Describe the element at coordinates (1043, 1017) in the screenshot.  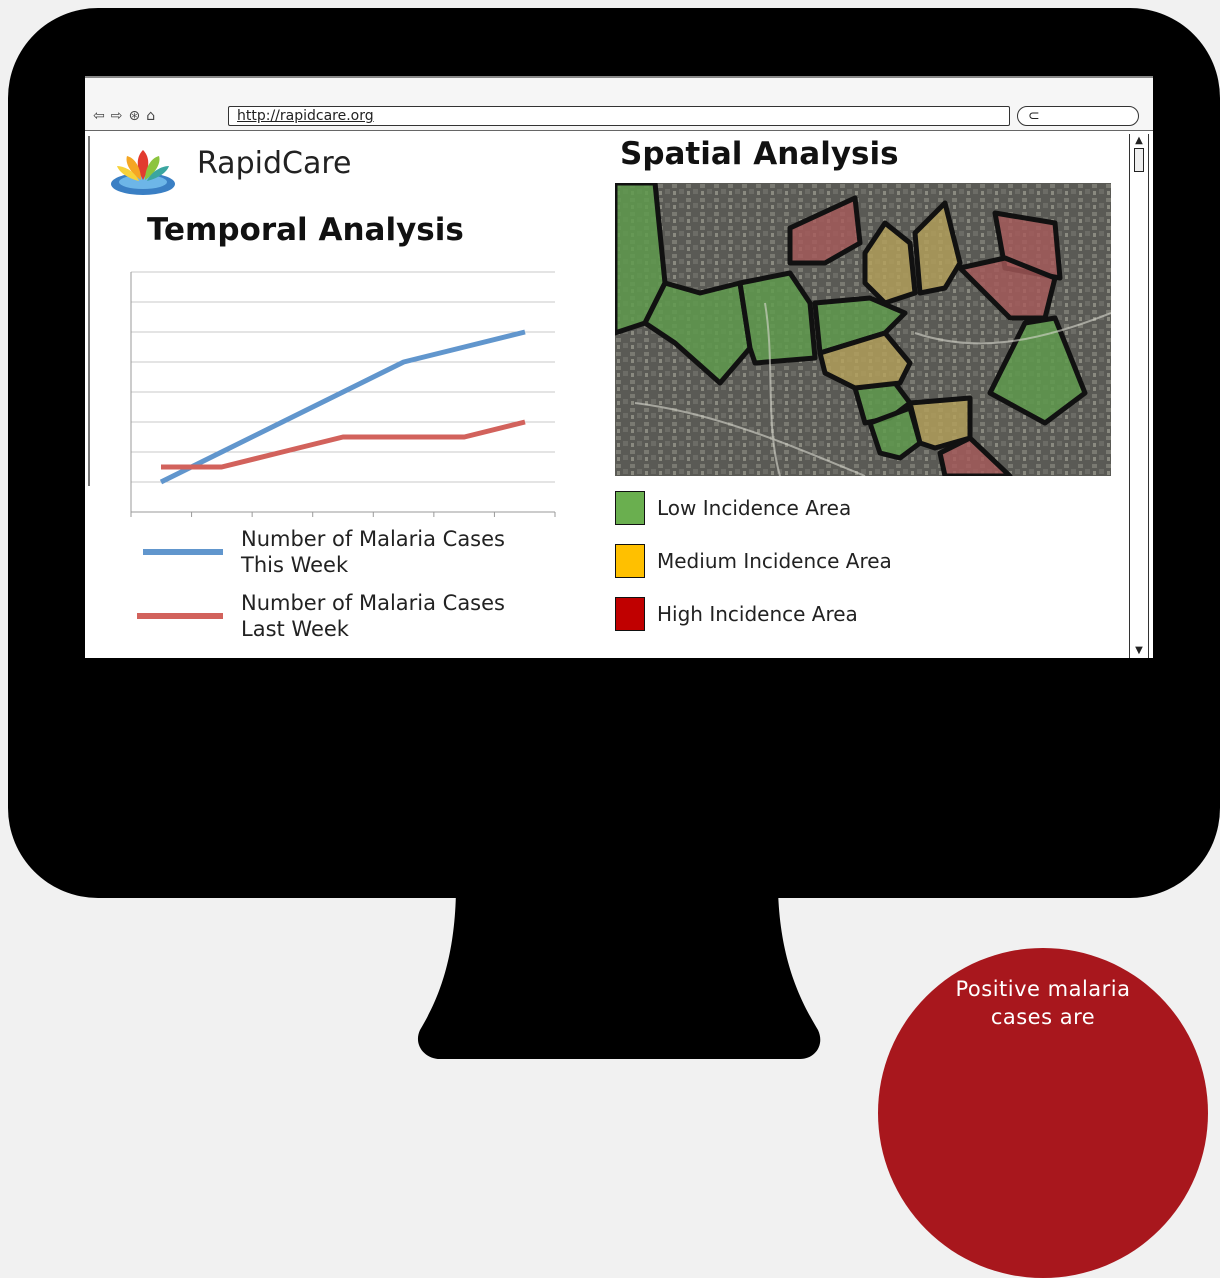
I see `callout-line-2: cases are` at that location.